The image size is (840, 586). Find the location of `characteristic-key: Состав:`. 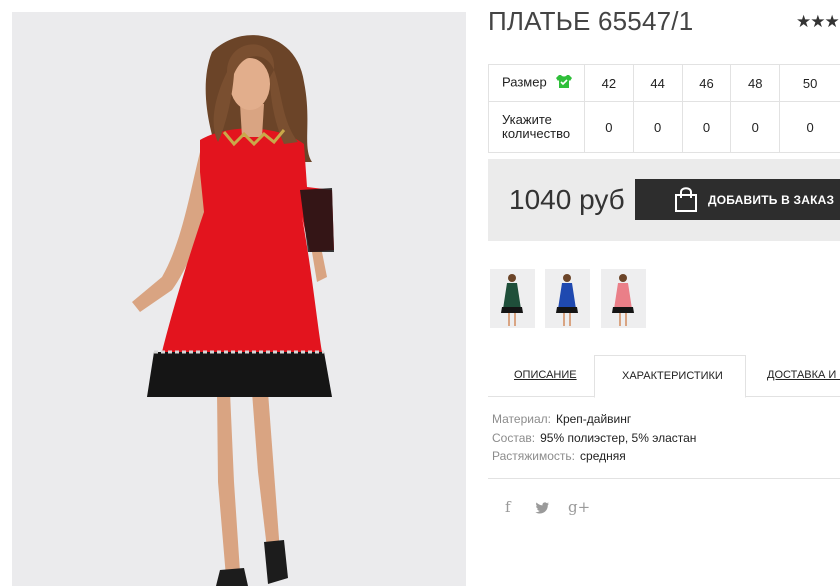

characteristic-key: Состав: is located at coordinates (514, 437).